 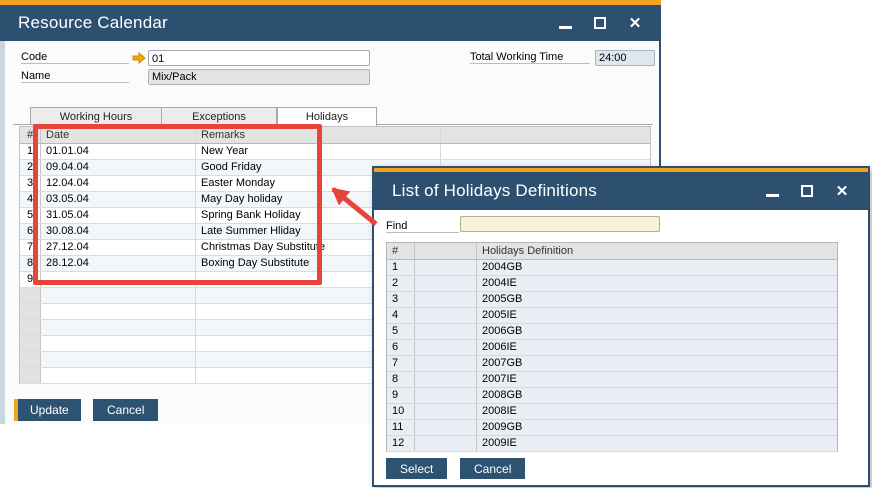 I want to click on cell-num: 12, so click(x=401, y=443).